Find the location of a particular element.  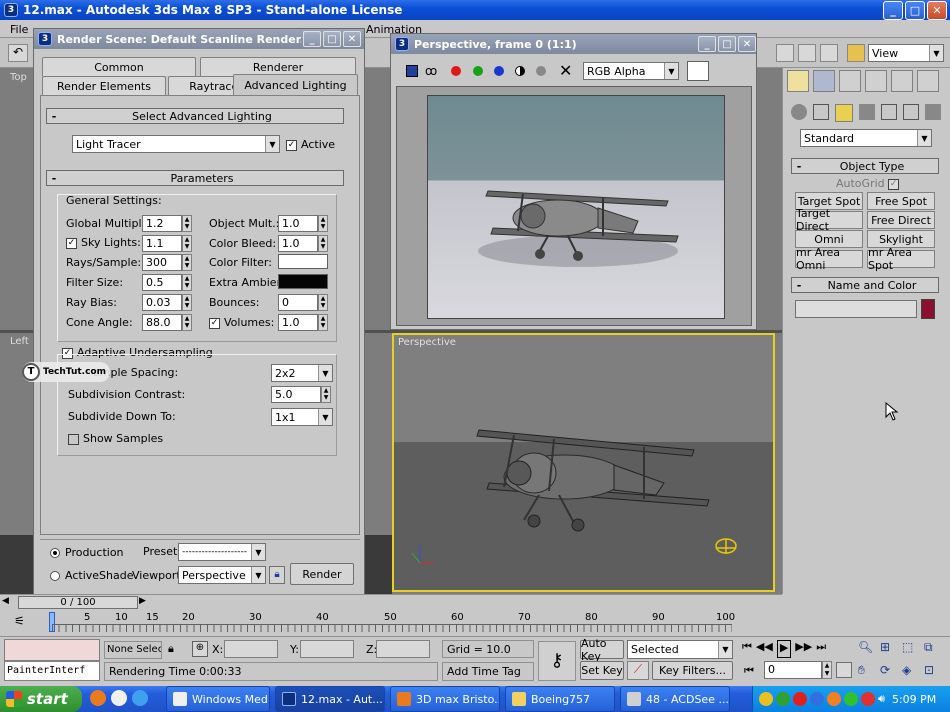

current-frame-spinner: ▲ ▼ is located at coordinates (827, 670).